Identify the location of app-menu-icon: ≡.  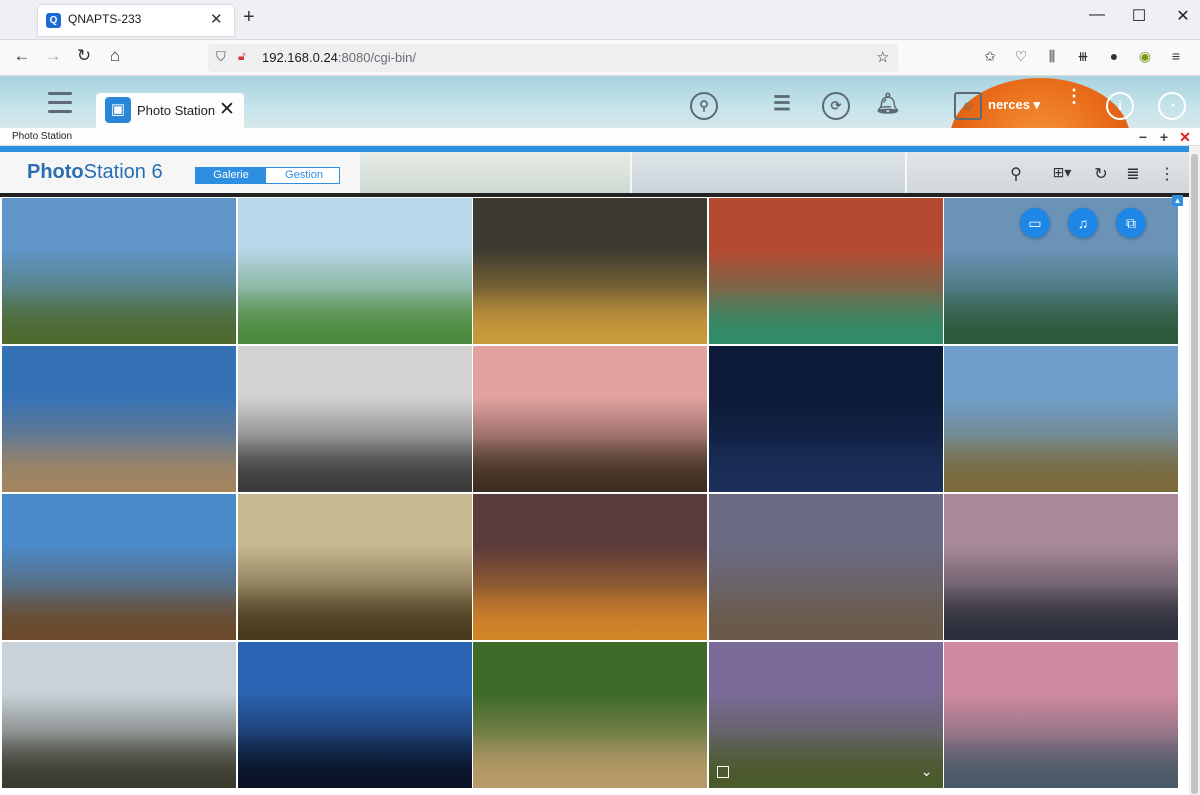
(1176, 56).